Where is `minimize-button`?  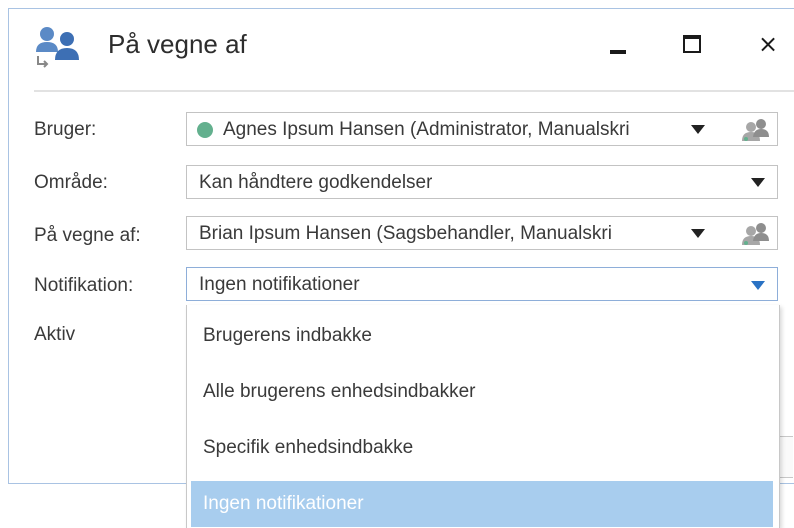
minimize-button is located at coordinates (618, 44).